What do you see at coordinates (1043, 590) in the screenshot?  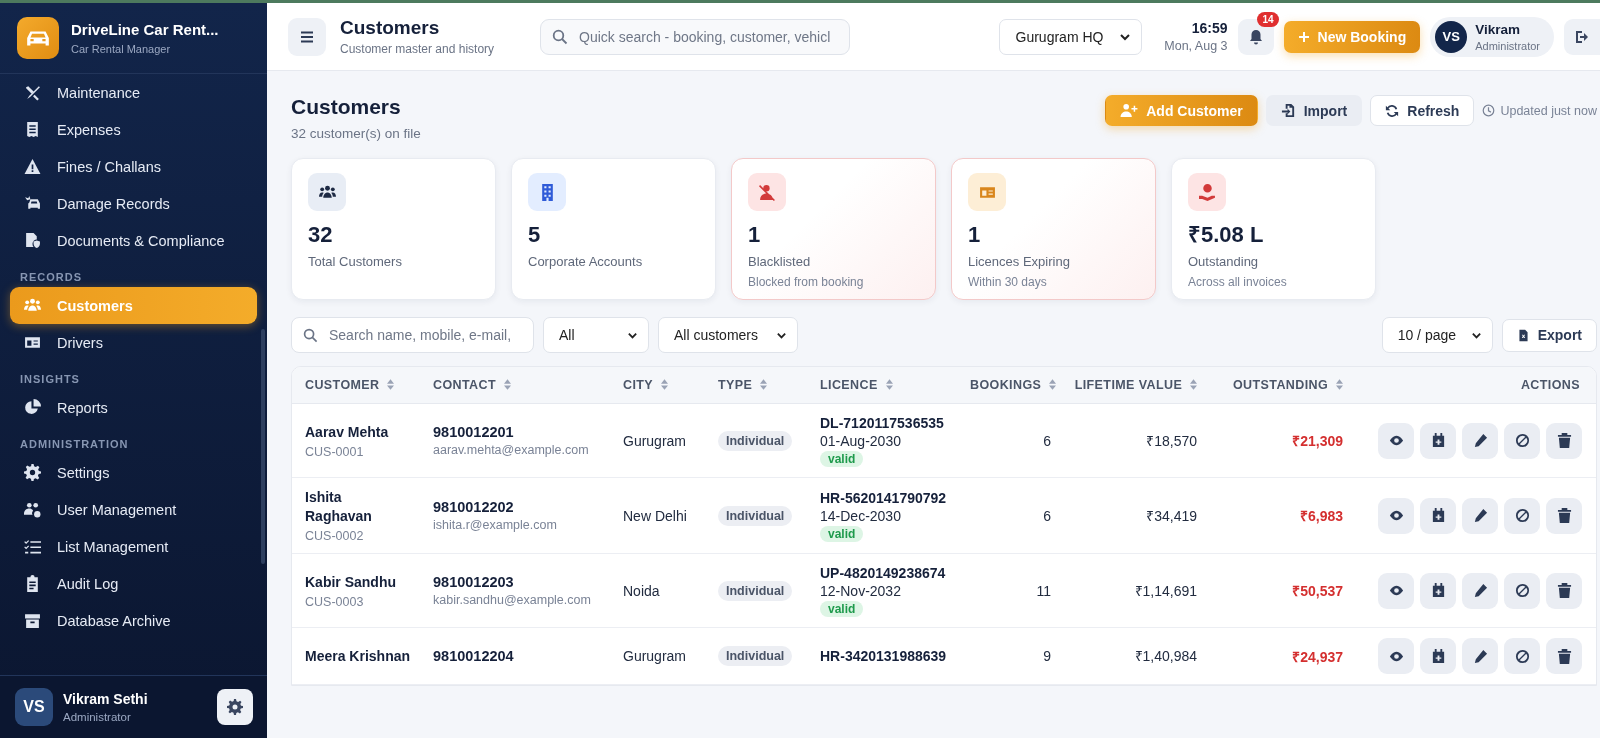 I see `booking-count: 11` at bounding box center [1043, 590].